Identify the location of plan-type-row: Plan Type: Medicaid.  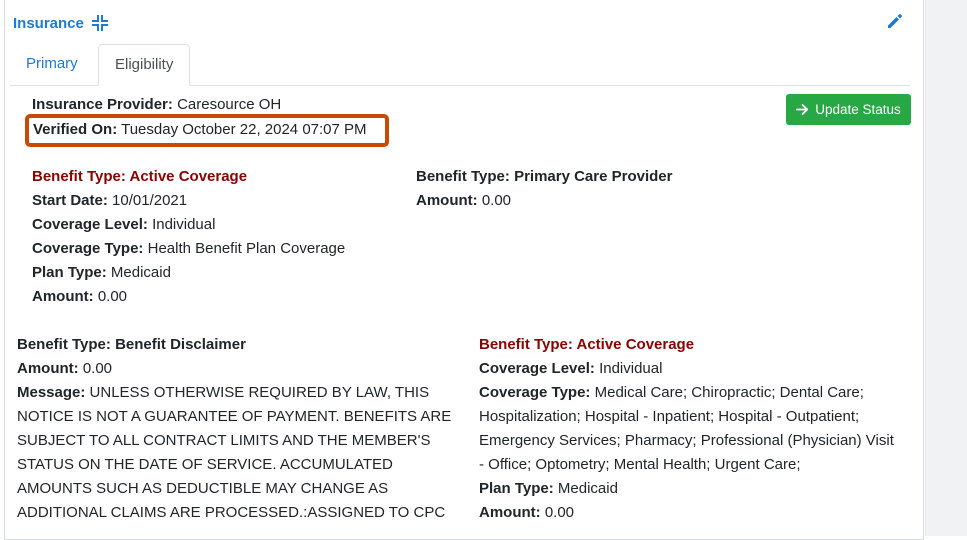
(101, 273).